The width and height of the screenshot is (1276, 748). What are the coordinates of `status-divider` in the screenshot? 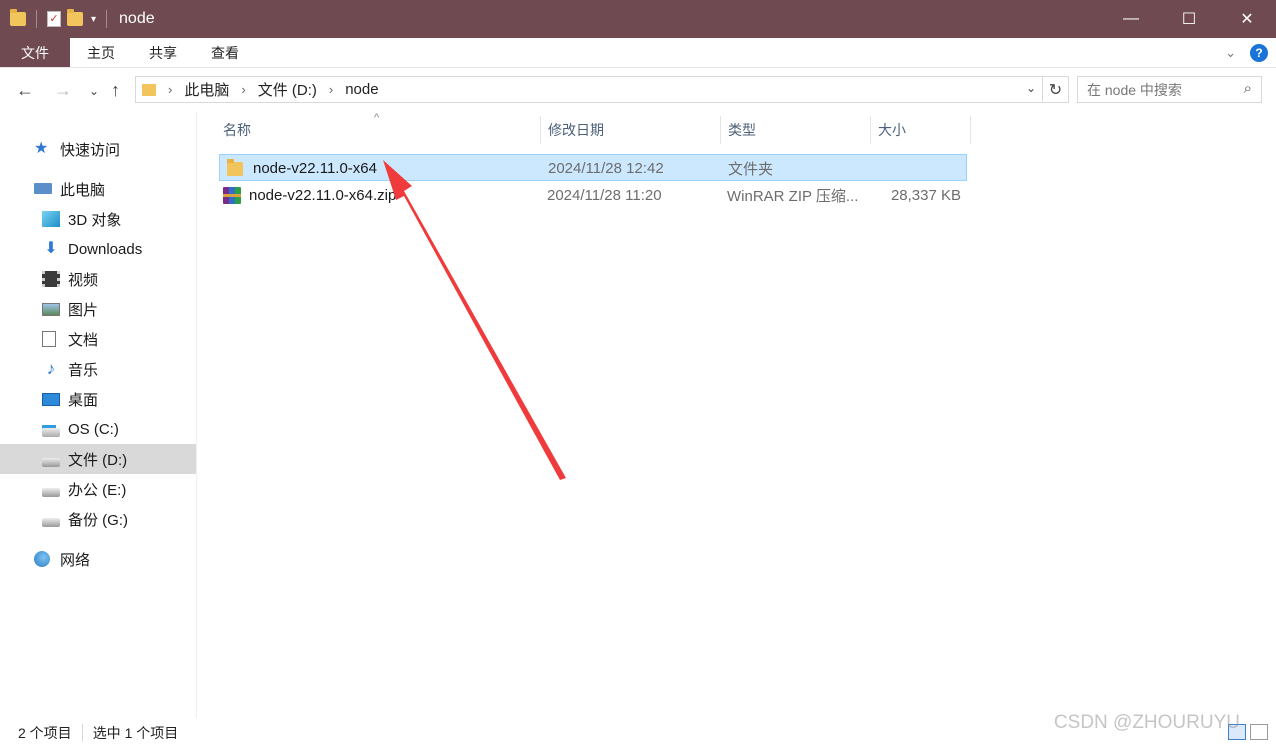 It's located at (82, 733).